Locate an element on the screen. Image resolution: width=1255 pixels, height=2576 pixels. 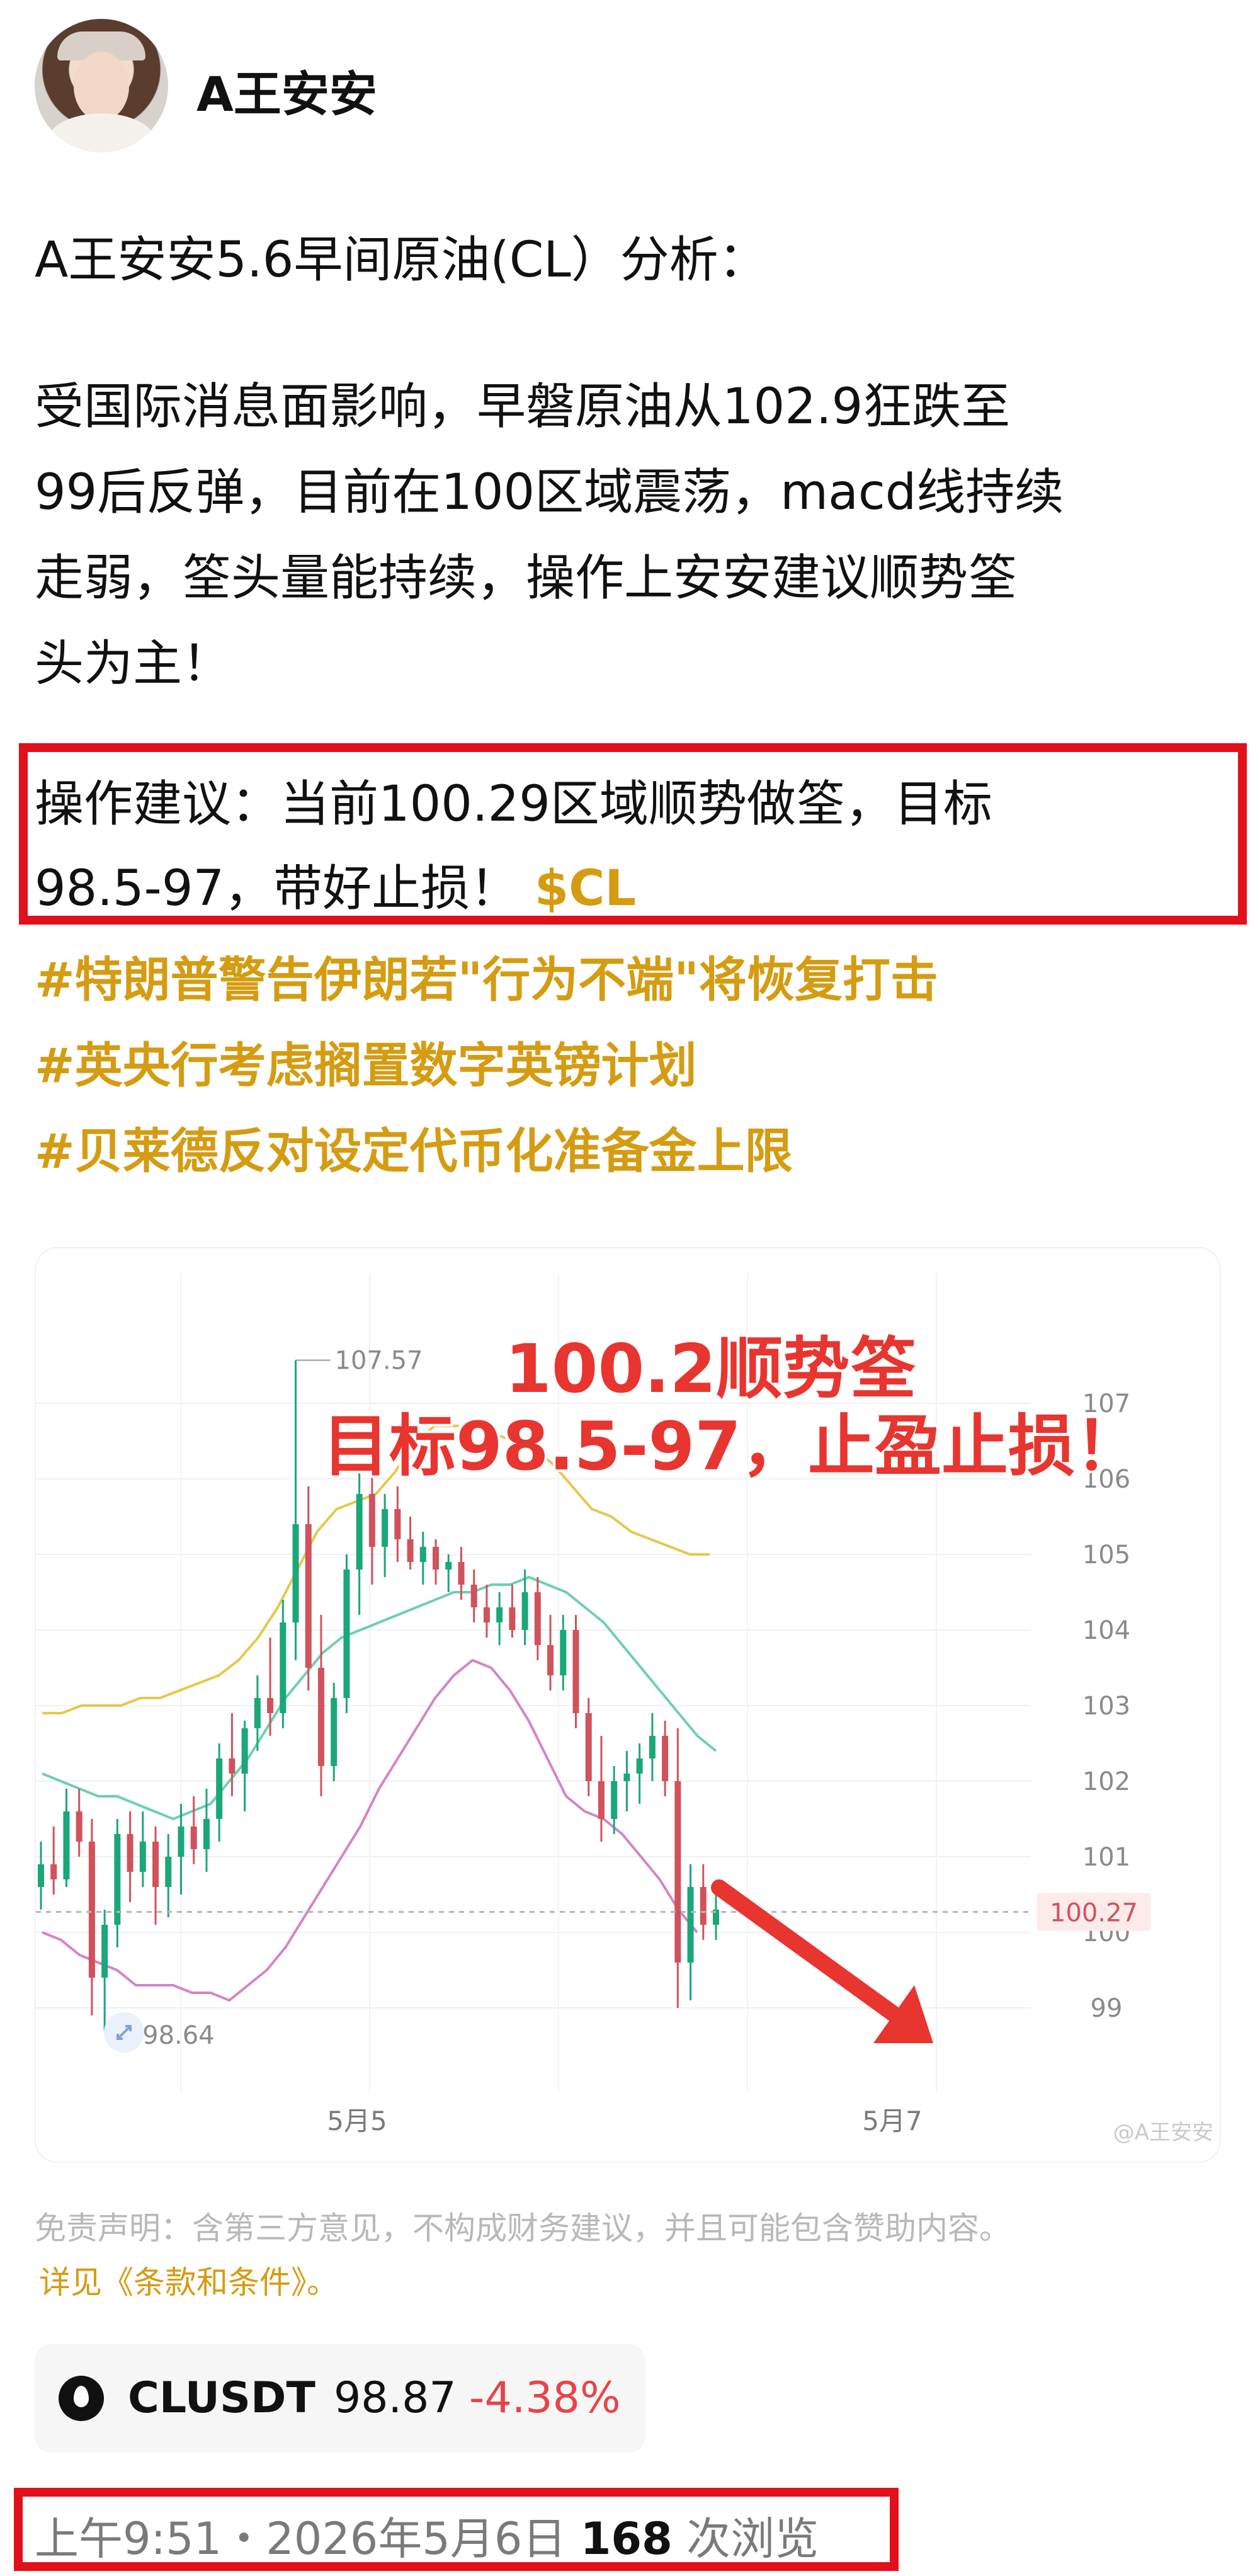
oil-drop-glyph is located at coordinates (81, 2396).